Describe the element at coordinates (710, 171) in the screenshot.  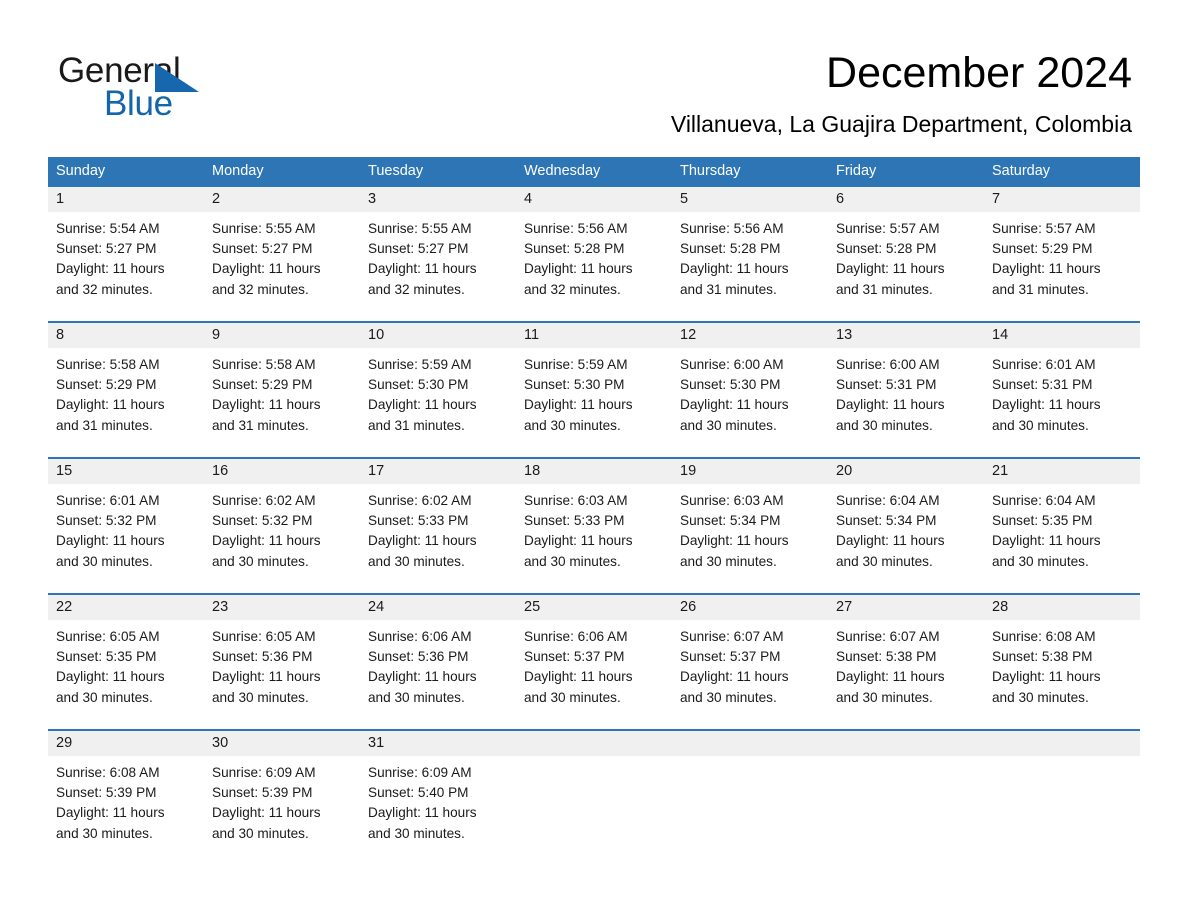
I see `dow-header-thursday: Thursday` at that location.